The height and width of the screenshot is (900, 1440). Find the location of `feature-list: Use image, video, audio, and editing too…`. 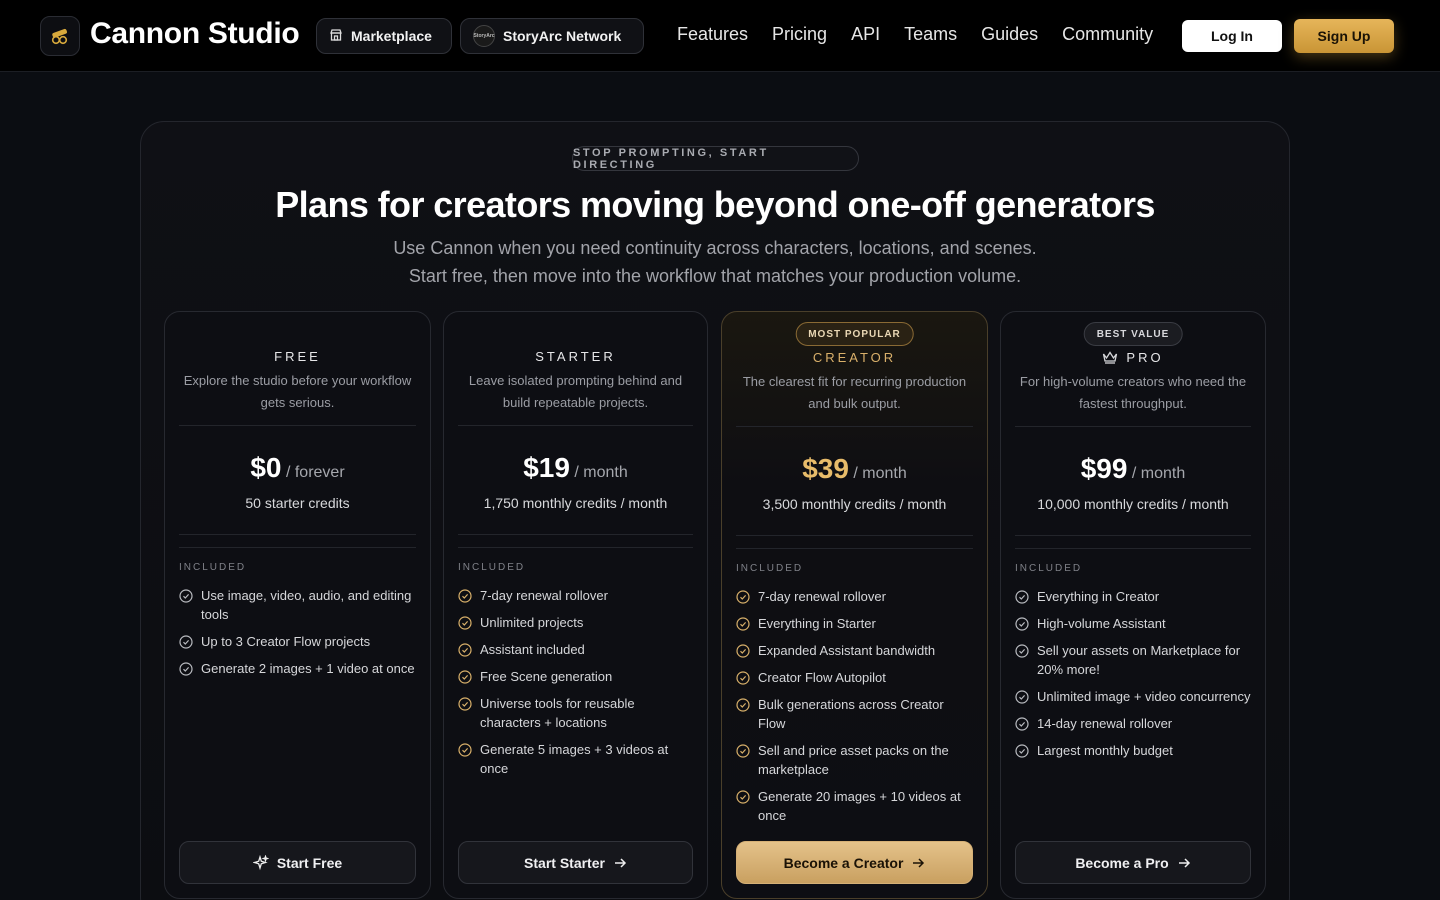

feature-list: Use image, video, audio, and editing too… is located at coordinates (297, 636).